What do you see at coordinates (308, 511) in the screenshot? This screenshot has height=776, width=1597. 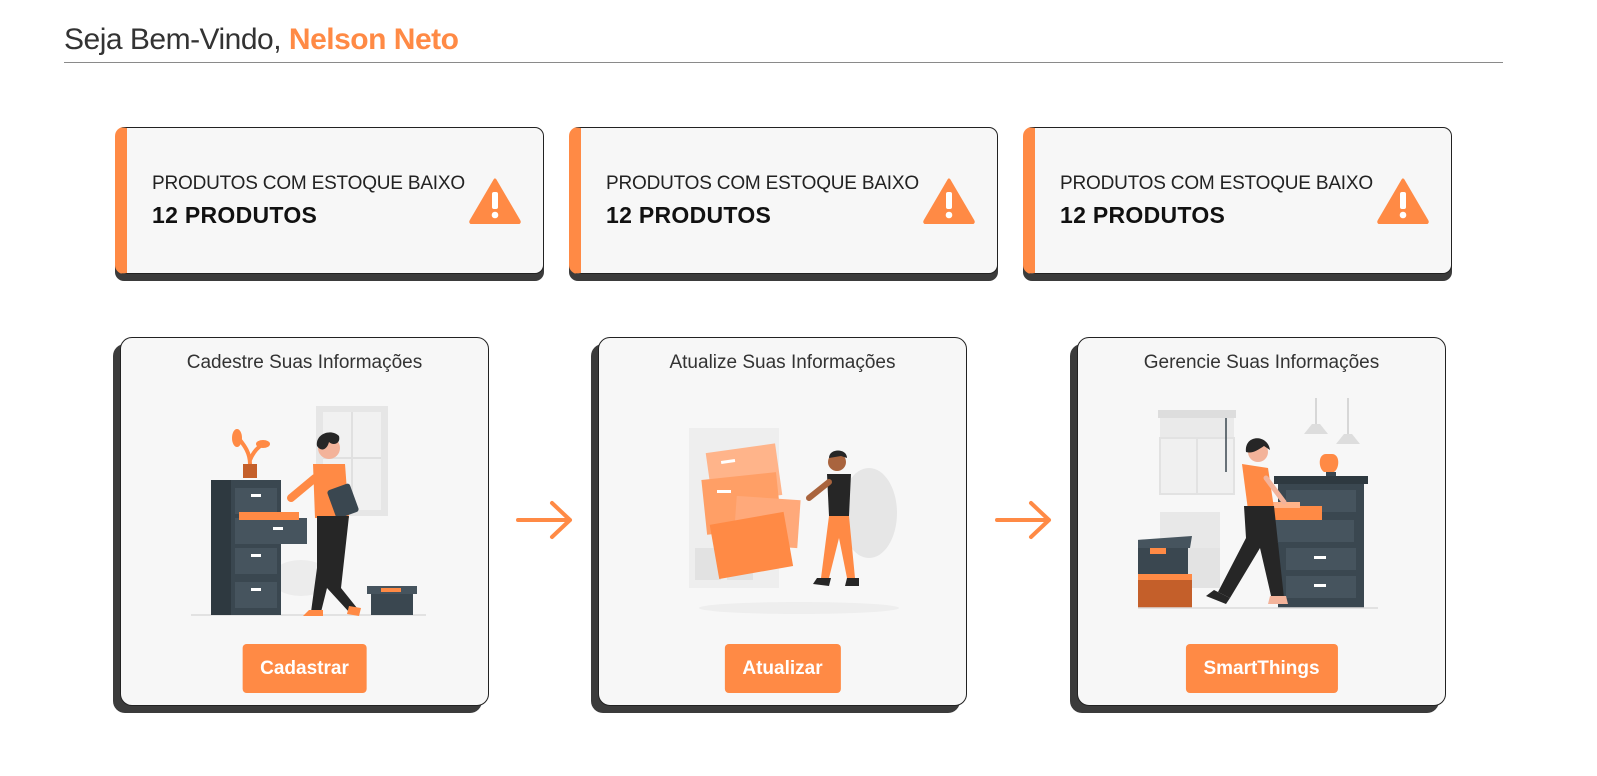 I see `filing-cabinet-illustration` at bounding box center [308, 511].